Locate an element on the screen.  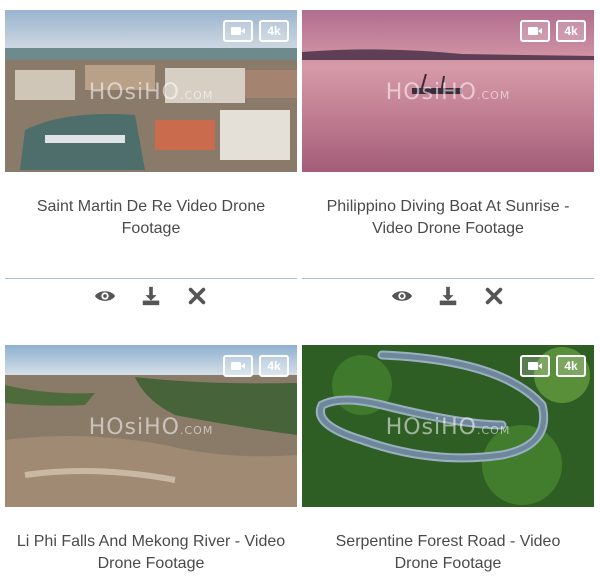
video-title: Saint Martin De Re Video Drone Footage is located at coordinates (151, 218).